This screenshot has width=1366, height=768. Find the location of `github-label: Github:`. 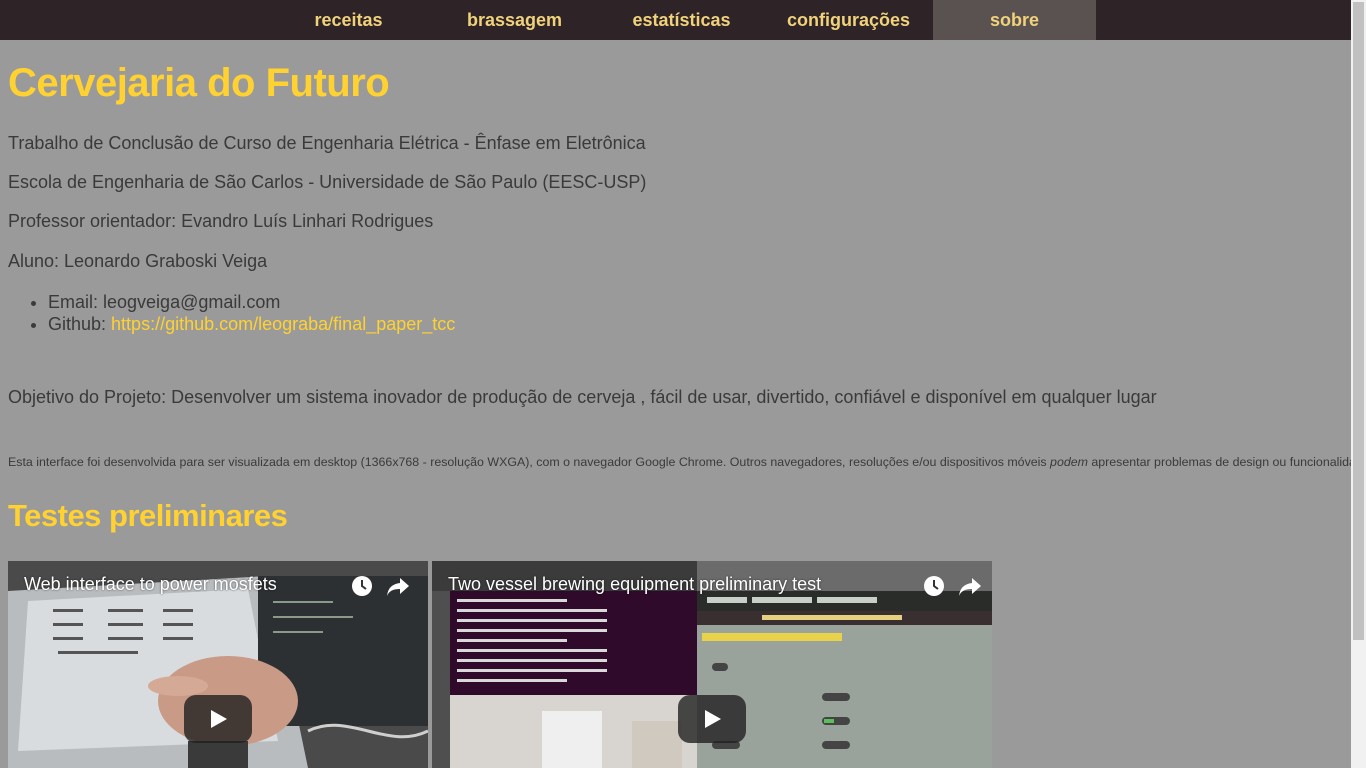

github-label: Github: is located at coordinates (80, 324).